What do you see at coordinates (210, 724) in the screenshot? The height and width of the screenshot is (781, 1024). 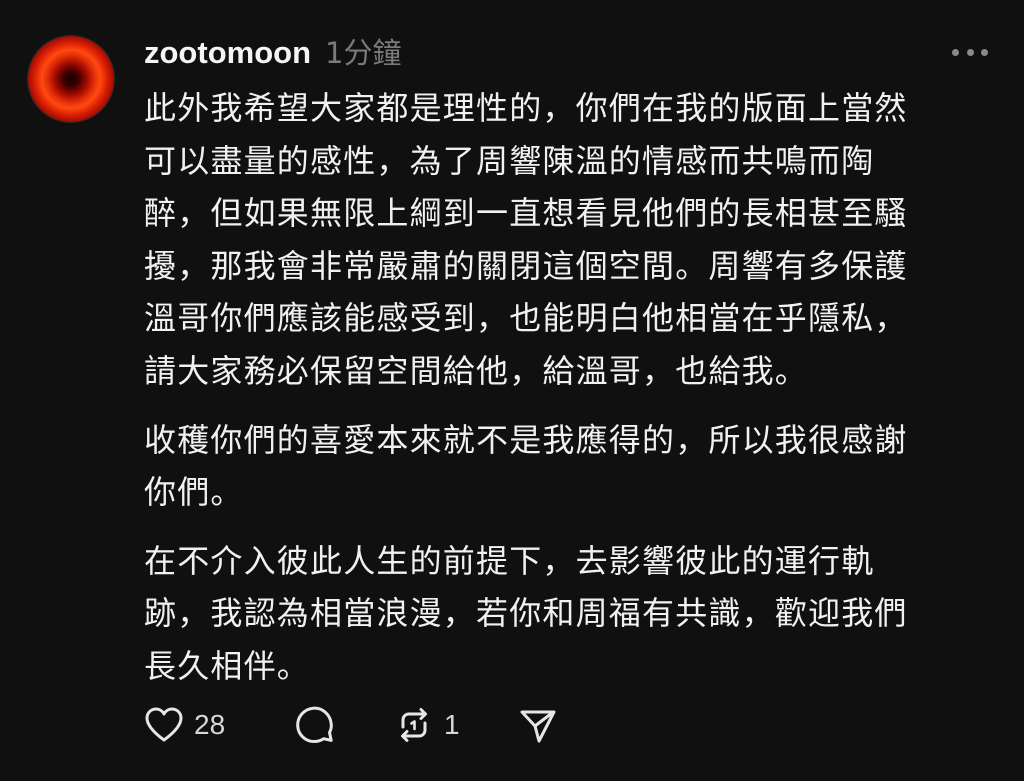 I see `like-count: 28` at bounding box center [210, 724].